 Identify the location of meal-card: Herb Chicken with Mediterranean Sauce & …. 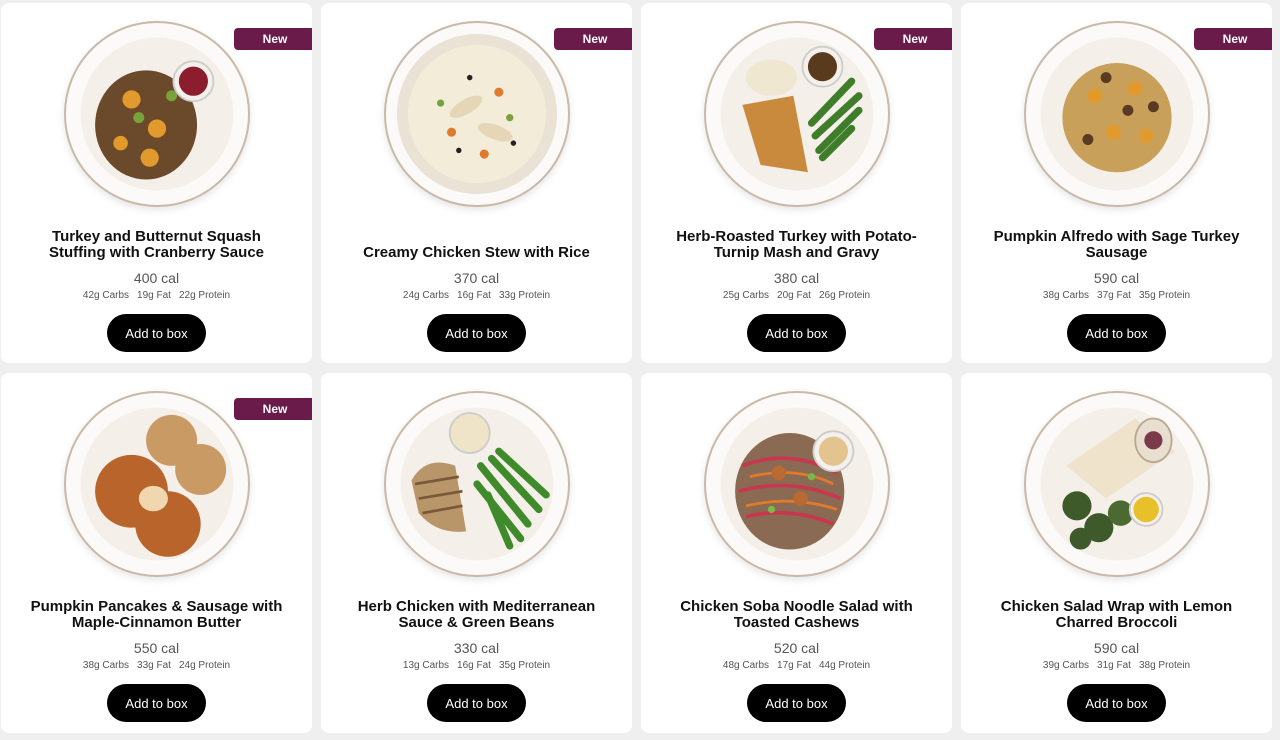
(476, 553).